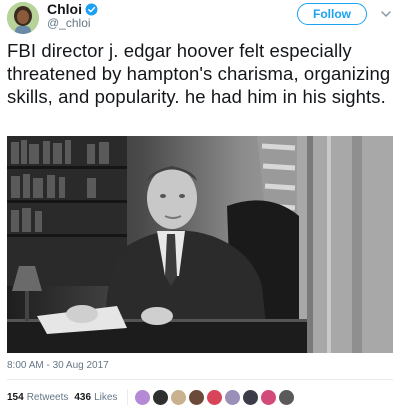 Image resolution: width=400 pixels, height=413 pixels. Describe the element at coordinates (106, 397) in the screenshot. I see `likes-label: Likes` at that location.